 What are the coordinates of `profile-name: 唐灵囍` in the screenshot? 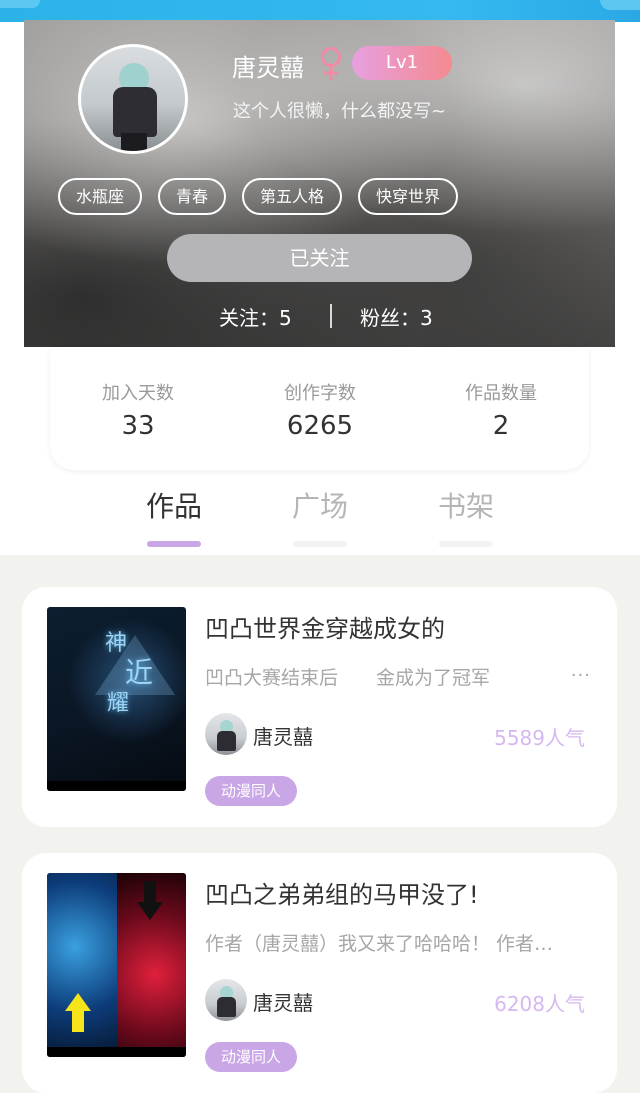 It's located at (268, 68).